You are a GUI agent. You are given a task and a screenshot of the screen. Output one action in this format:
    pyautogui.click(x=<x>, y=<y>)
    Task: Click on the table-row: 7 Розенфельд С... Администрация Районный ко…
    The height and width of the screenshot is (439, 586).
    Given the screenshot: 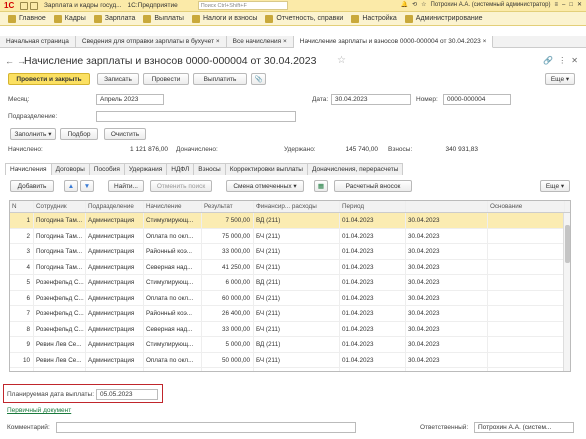 What is the action you would take?
    pyautogui.click(x=290, y=314)
    